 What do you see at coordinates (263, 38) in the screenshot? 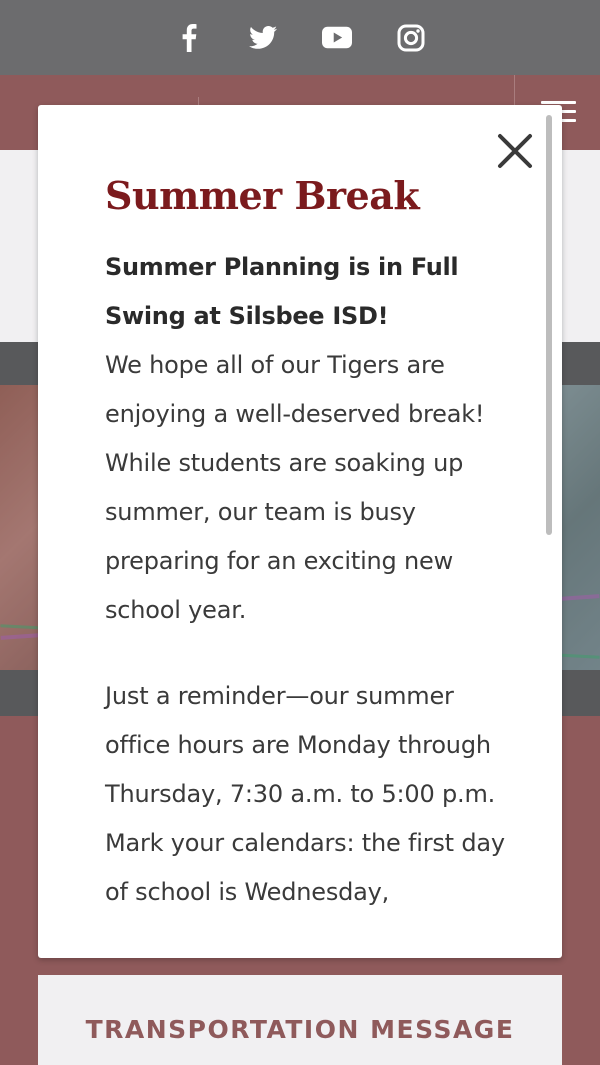
I see `twitter-icon` at bounding box center [263, 38].